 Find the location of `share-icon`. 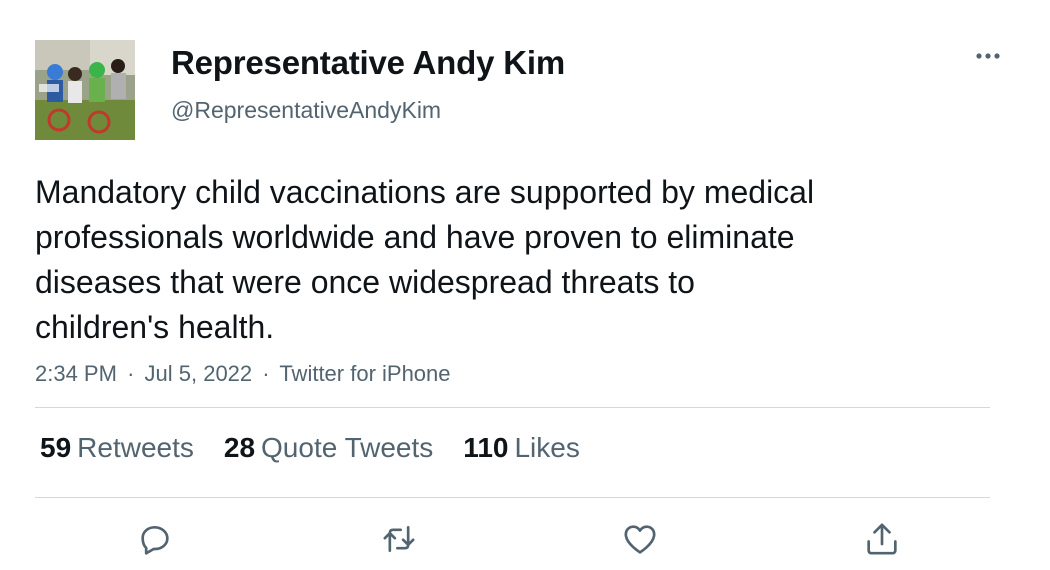

share-icon is located at coordinates (882, 539).